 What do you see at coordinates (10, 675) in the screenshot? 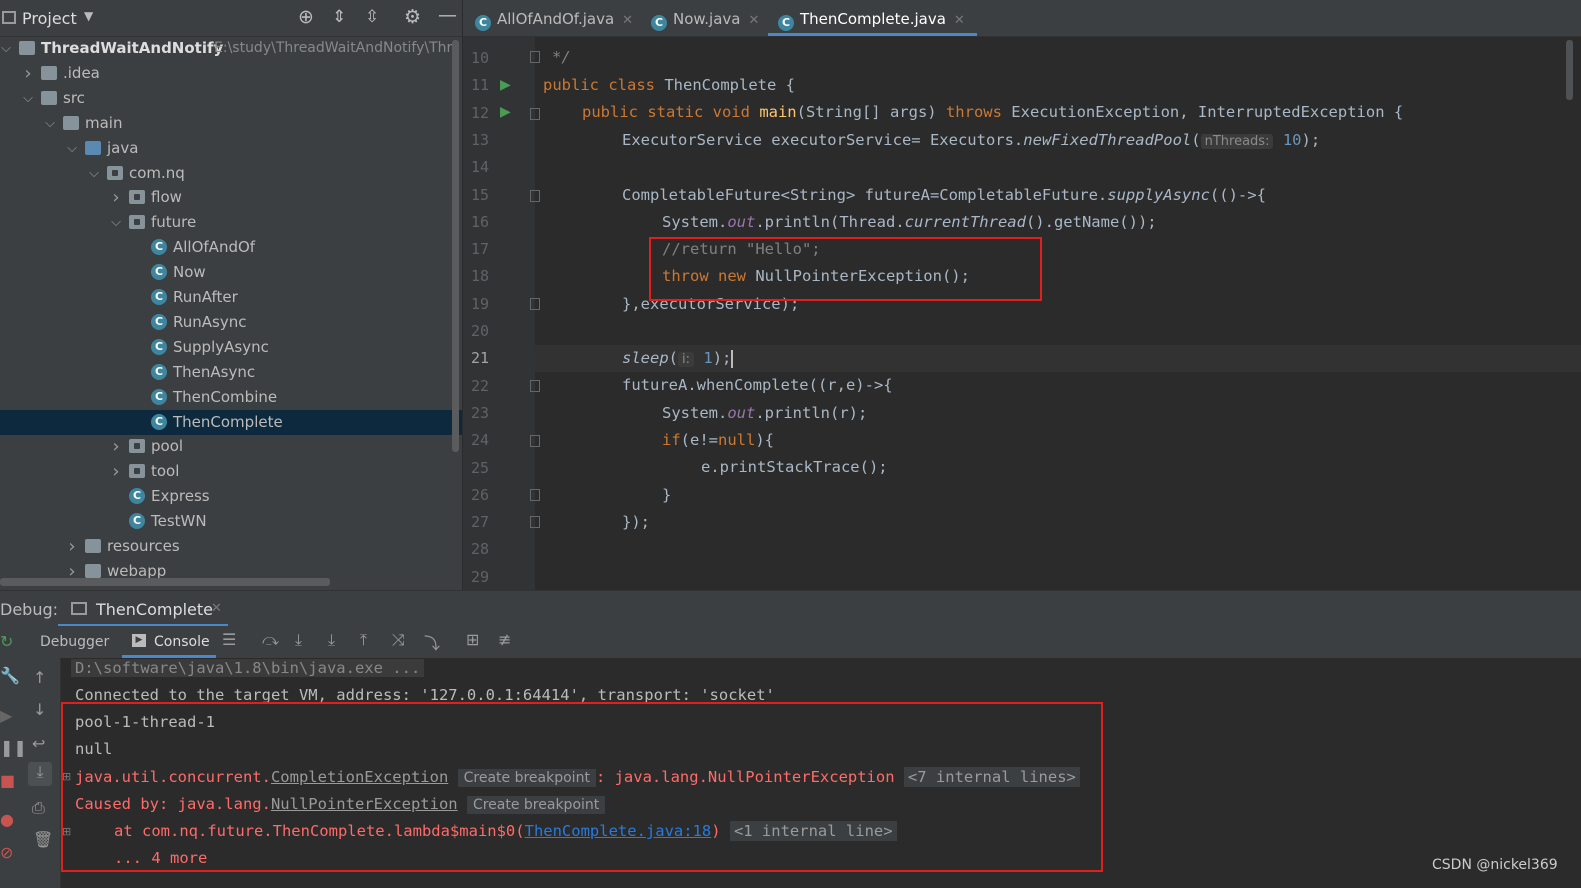
I see `wrench-icon: 🔧` at bounding box center [10, 675].